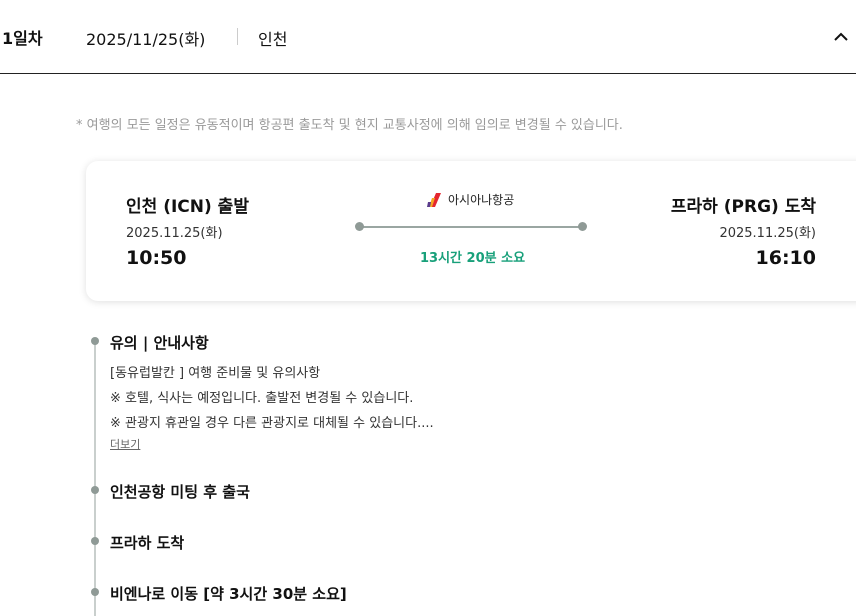 This screenshot has width=856, height=616. What do you see at coordinates (174, 233) in the screenshot?
I see `departure-date: 2025.11.25(화)` at bounding box center [174, 233].